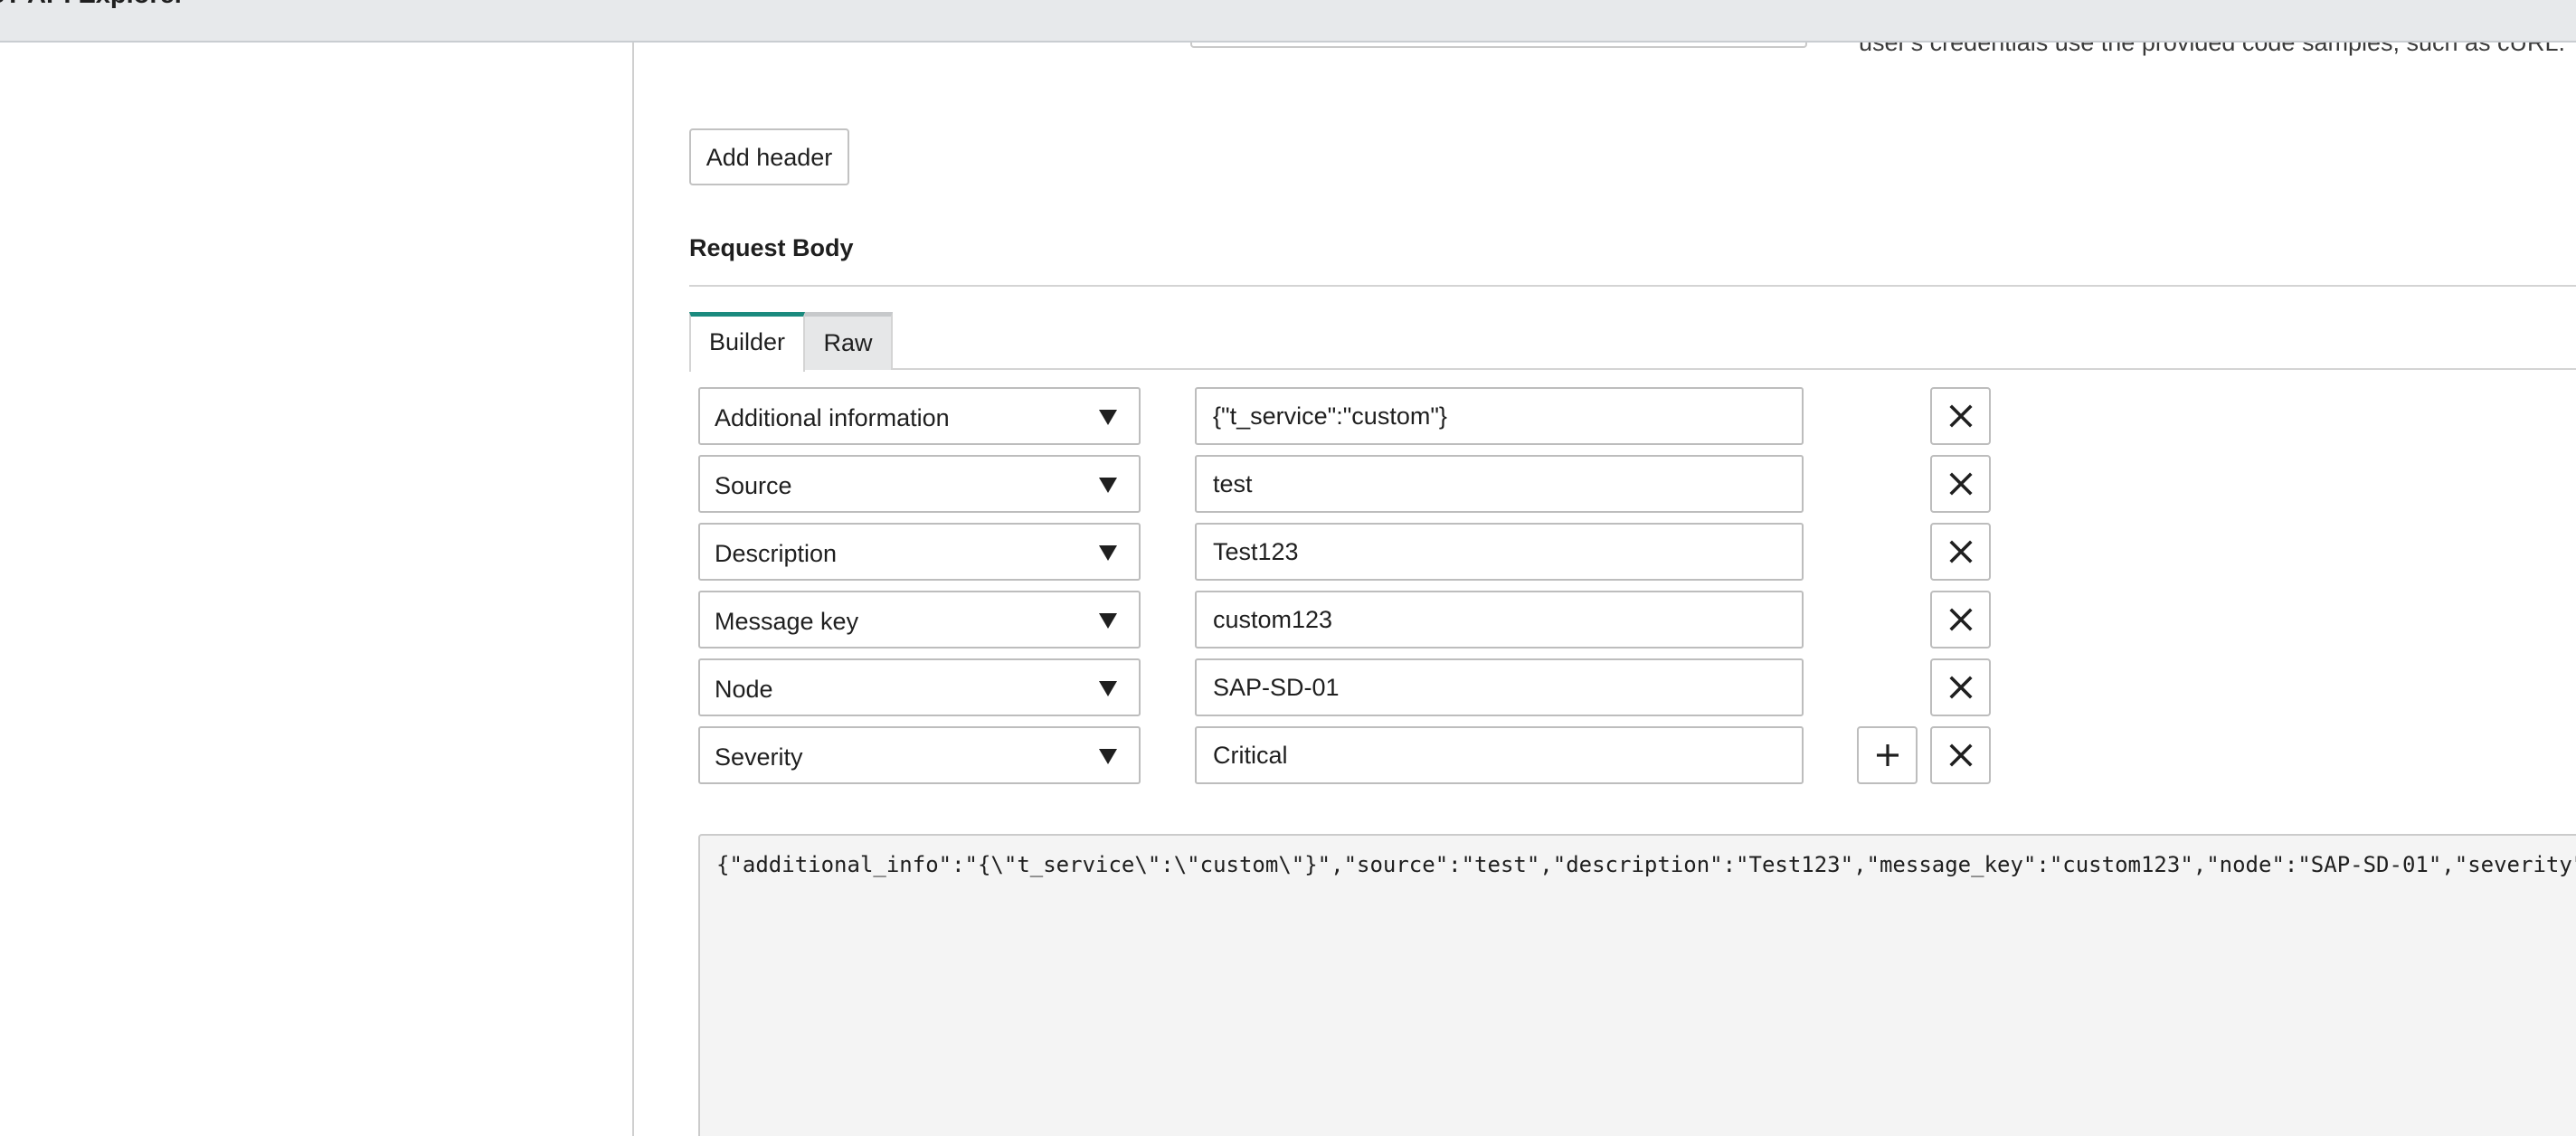 This screenshot has height=1136, width=2576. Describe the element at coordinates (747, 342) in the screenshot. I see `tab-builder: Builder` at that location.